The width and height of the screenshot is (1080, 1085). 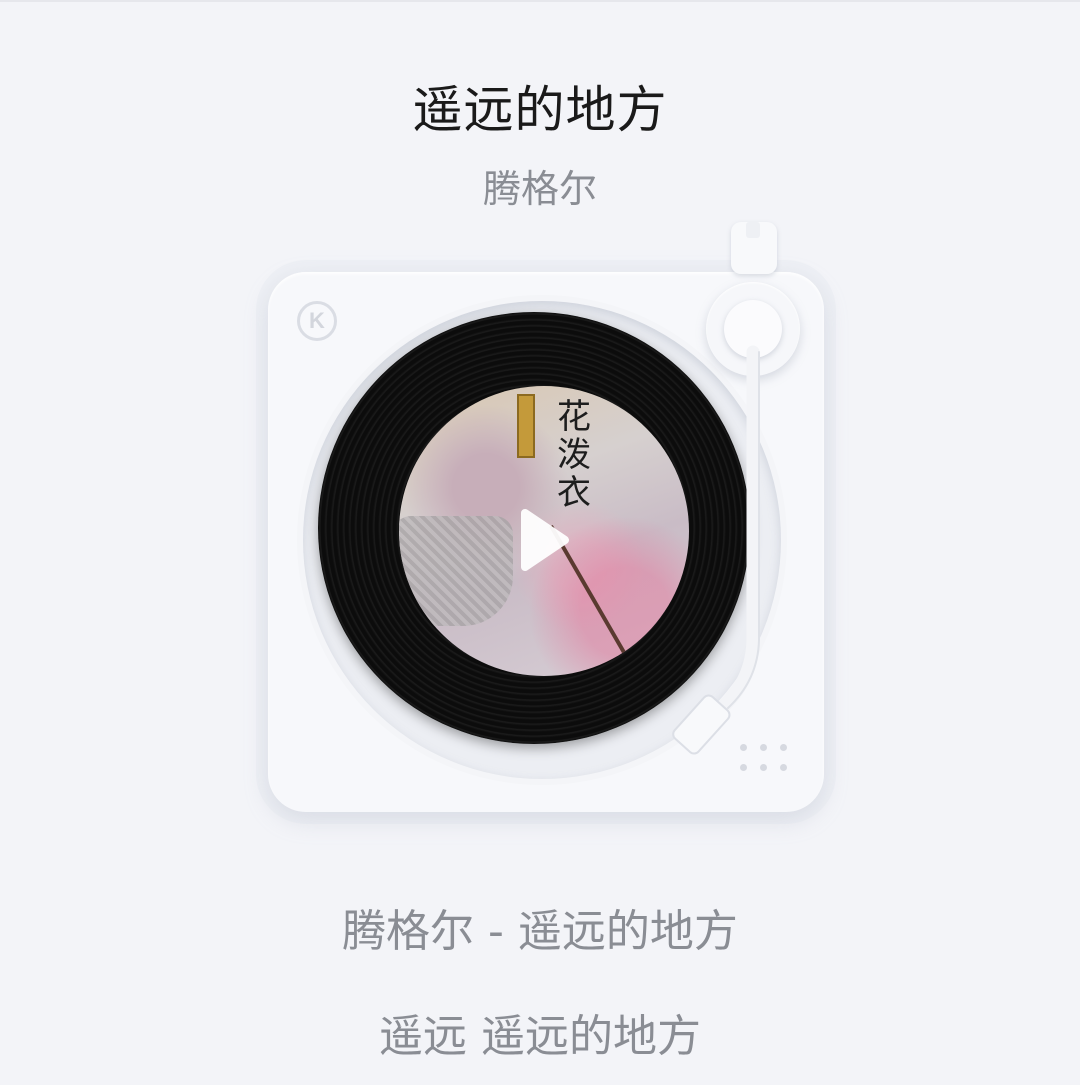 What do you see at coordinates (456, 571) in the screenshot?
I see `cover-basket-decoration` at bounding box center [456, 571].